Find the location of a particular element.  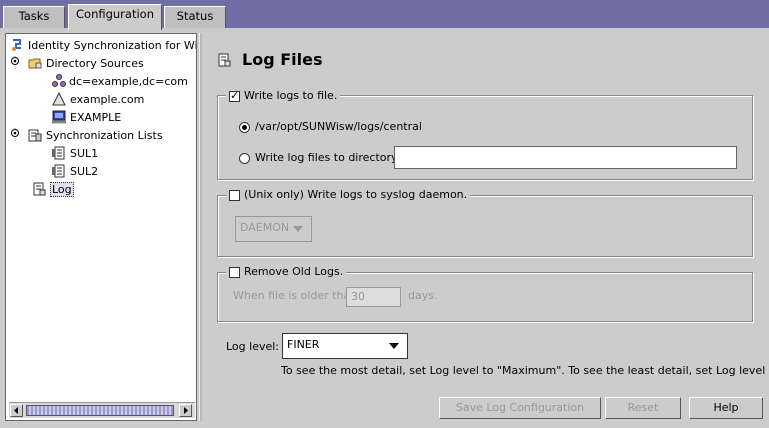

syslog-toggle: (Unix only) Write logs to syslog daemon. is located at coordinates (348, 195).